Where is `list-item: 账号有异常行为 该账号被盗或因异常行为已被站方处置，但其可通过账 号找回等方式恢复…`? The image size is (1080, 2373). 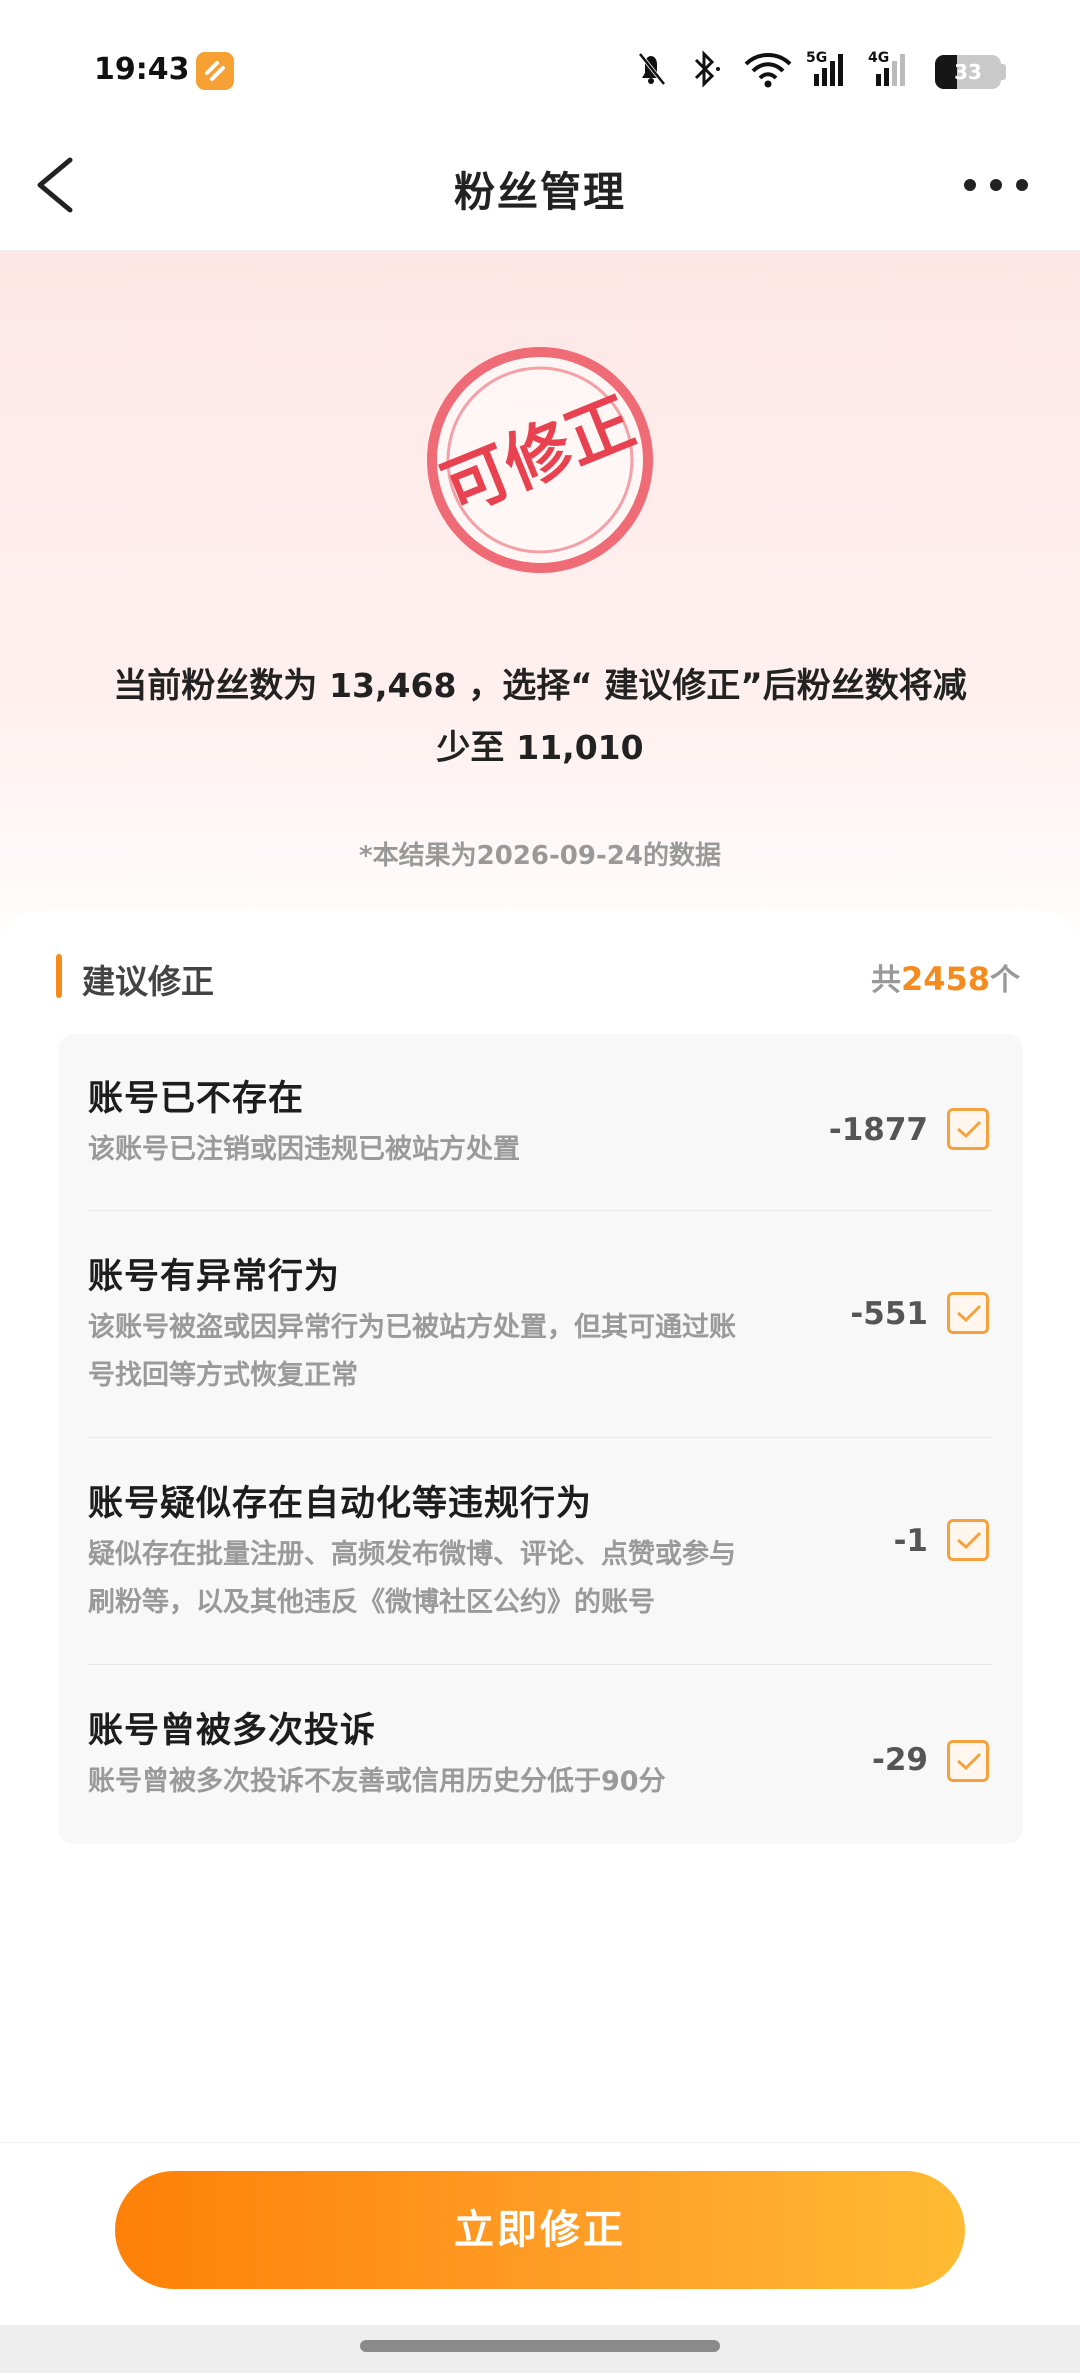
list-item: 账号有异常行为 该账号被盗或因异常行为已被站方处置，但其可通过账 号找回等方式恢复… is located at coordinates (540, 1343).